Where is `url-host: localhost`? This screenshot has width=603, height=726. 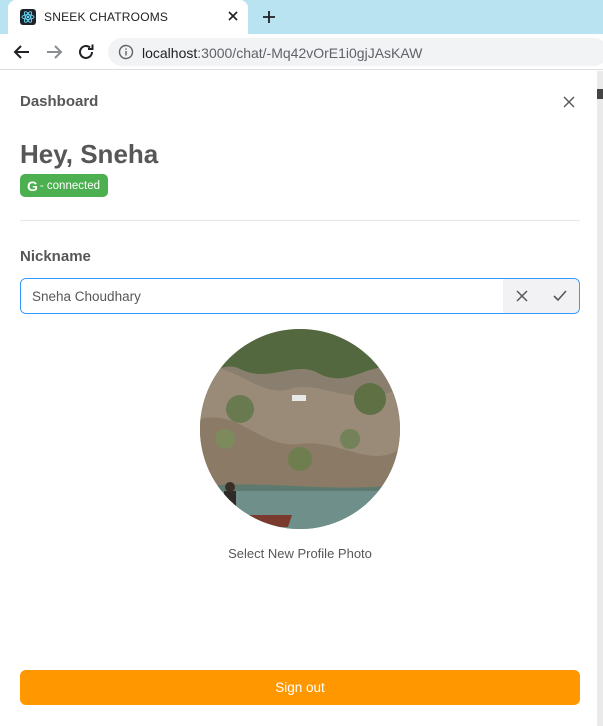
url-host: localhost is located at coordinates (170, 53).